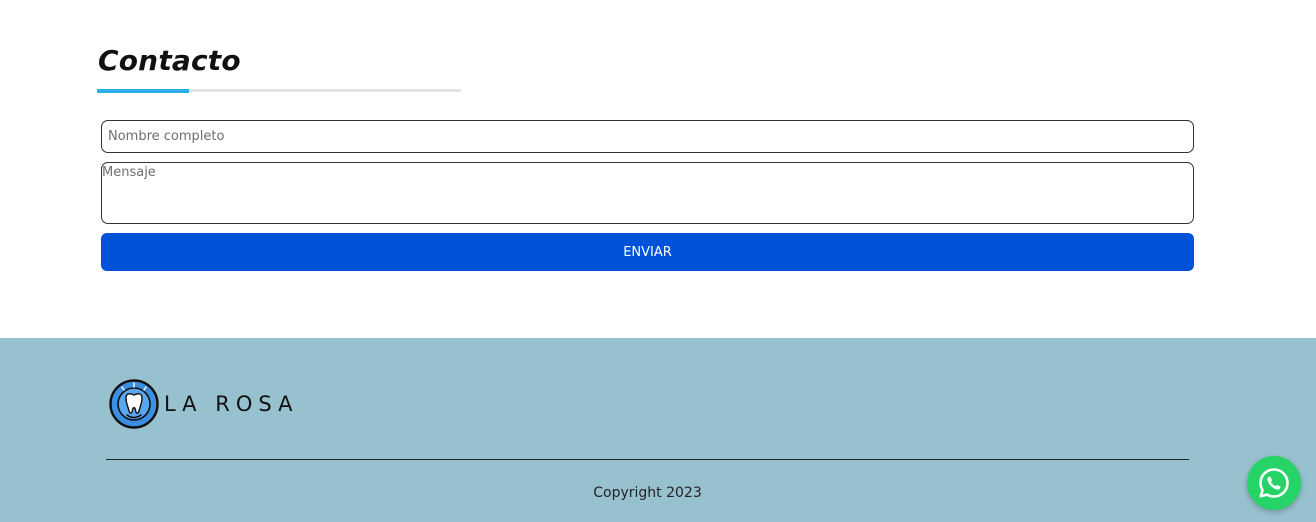 The width and height of the screenshot is (1316, 522). Describe the element at coordinates (143, 91) in the screenshot. I see `title-underline-accent` at that location.